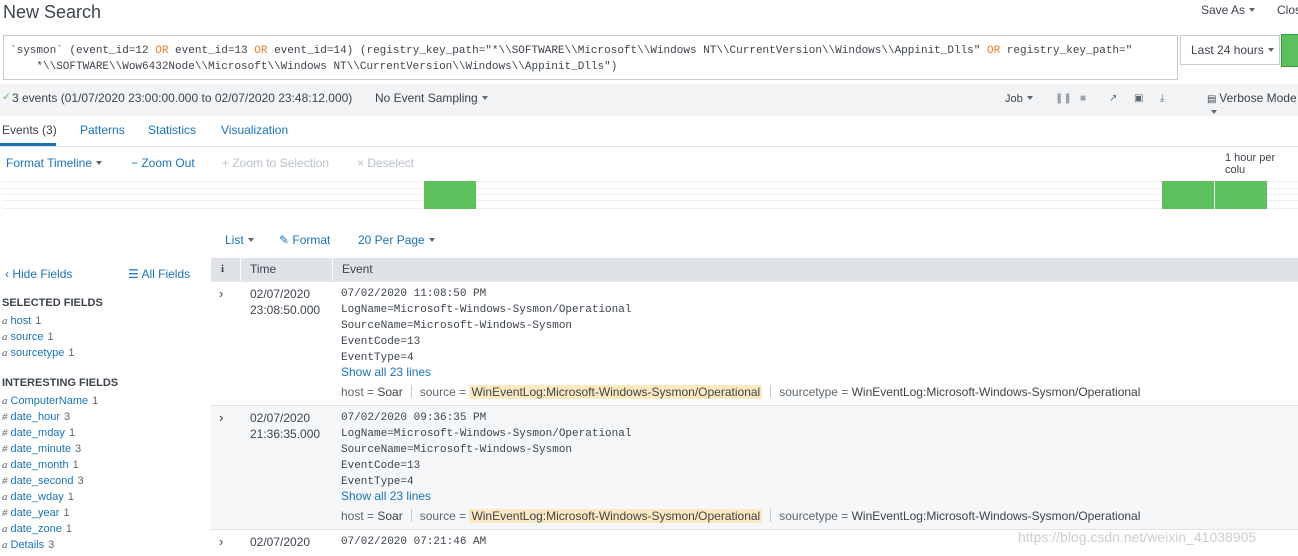  Describe the element at coordinates (136, 163) in the screenshot. I see `minus-icon: −` at that location.